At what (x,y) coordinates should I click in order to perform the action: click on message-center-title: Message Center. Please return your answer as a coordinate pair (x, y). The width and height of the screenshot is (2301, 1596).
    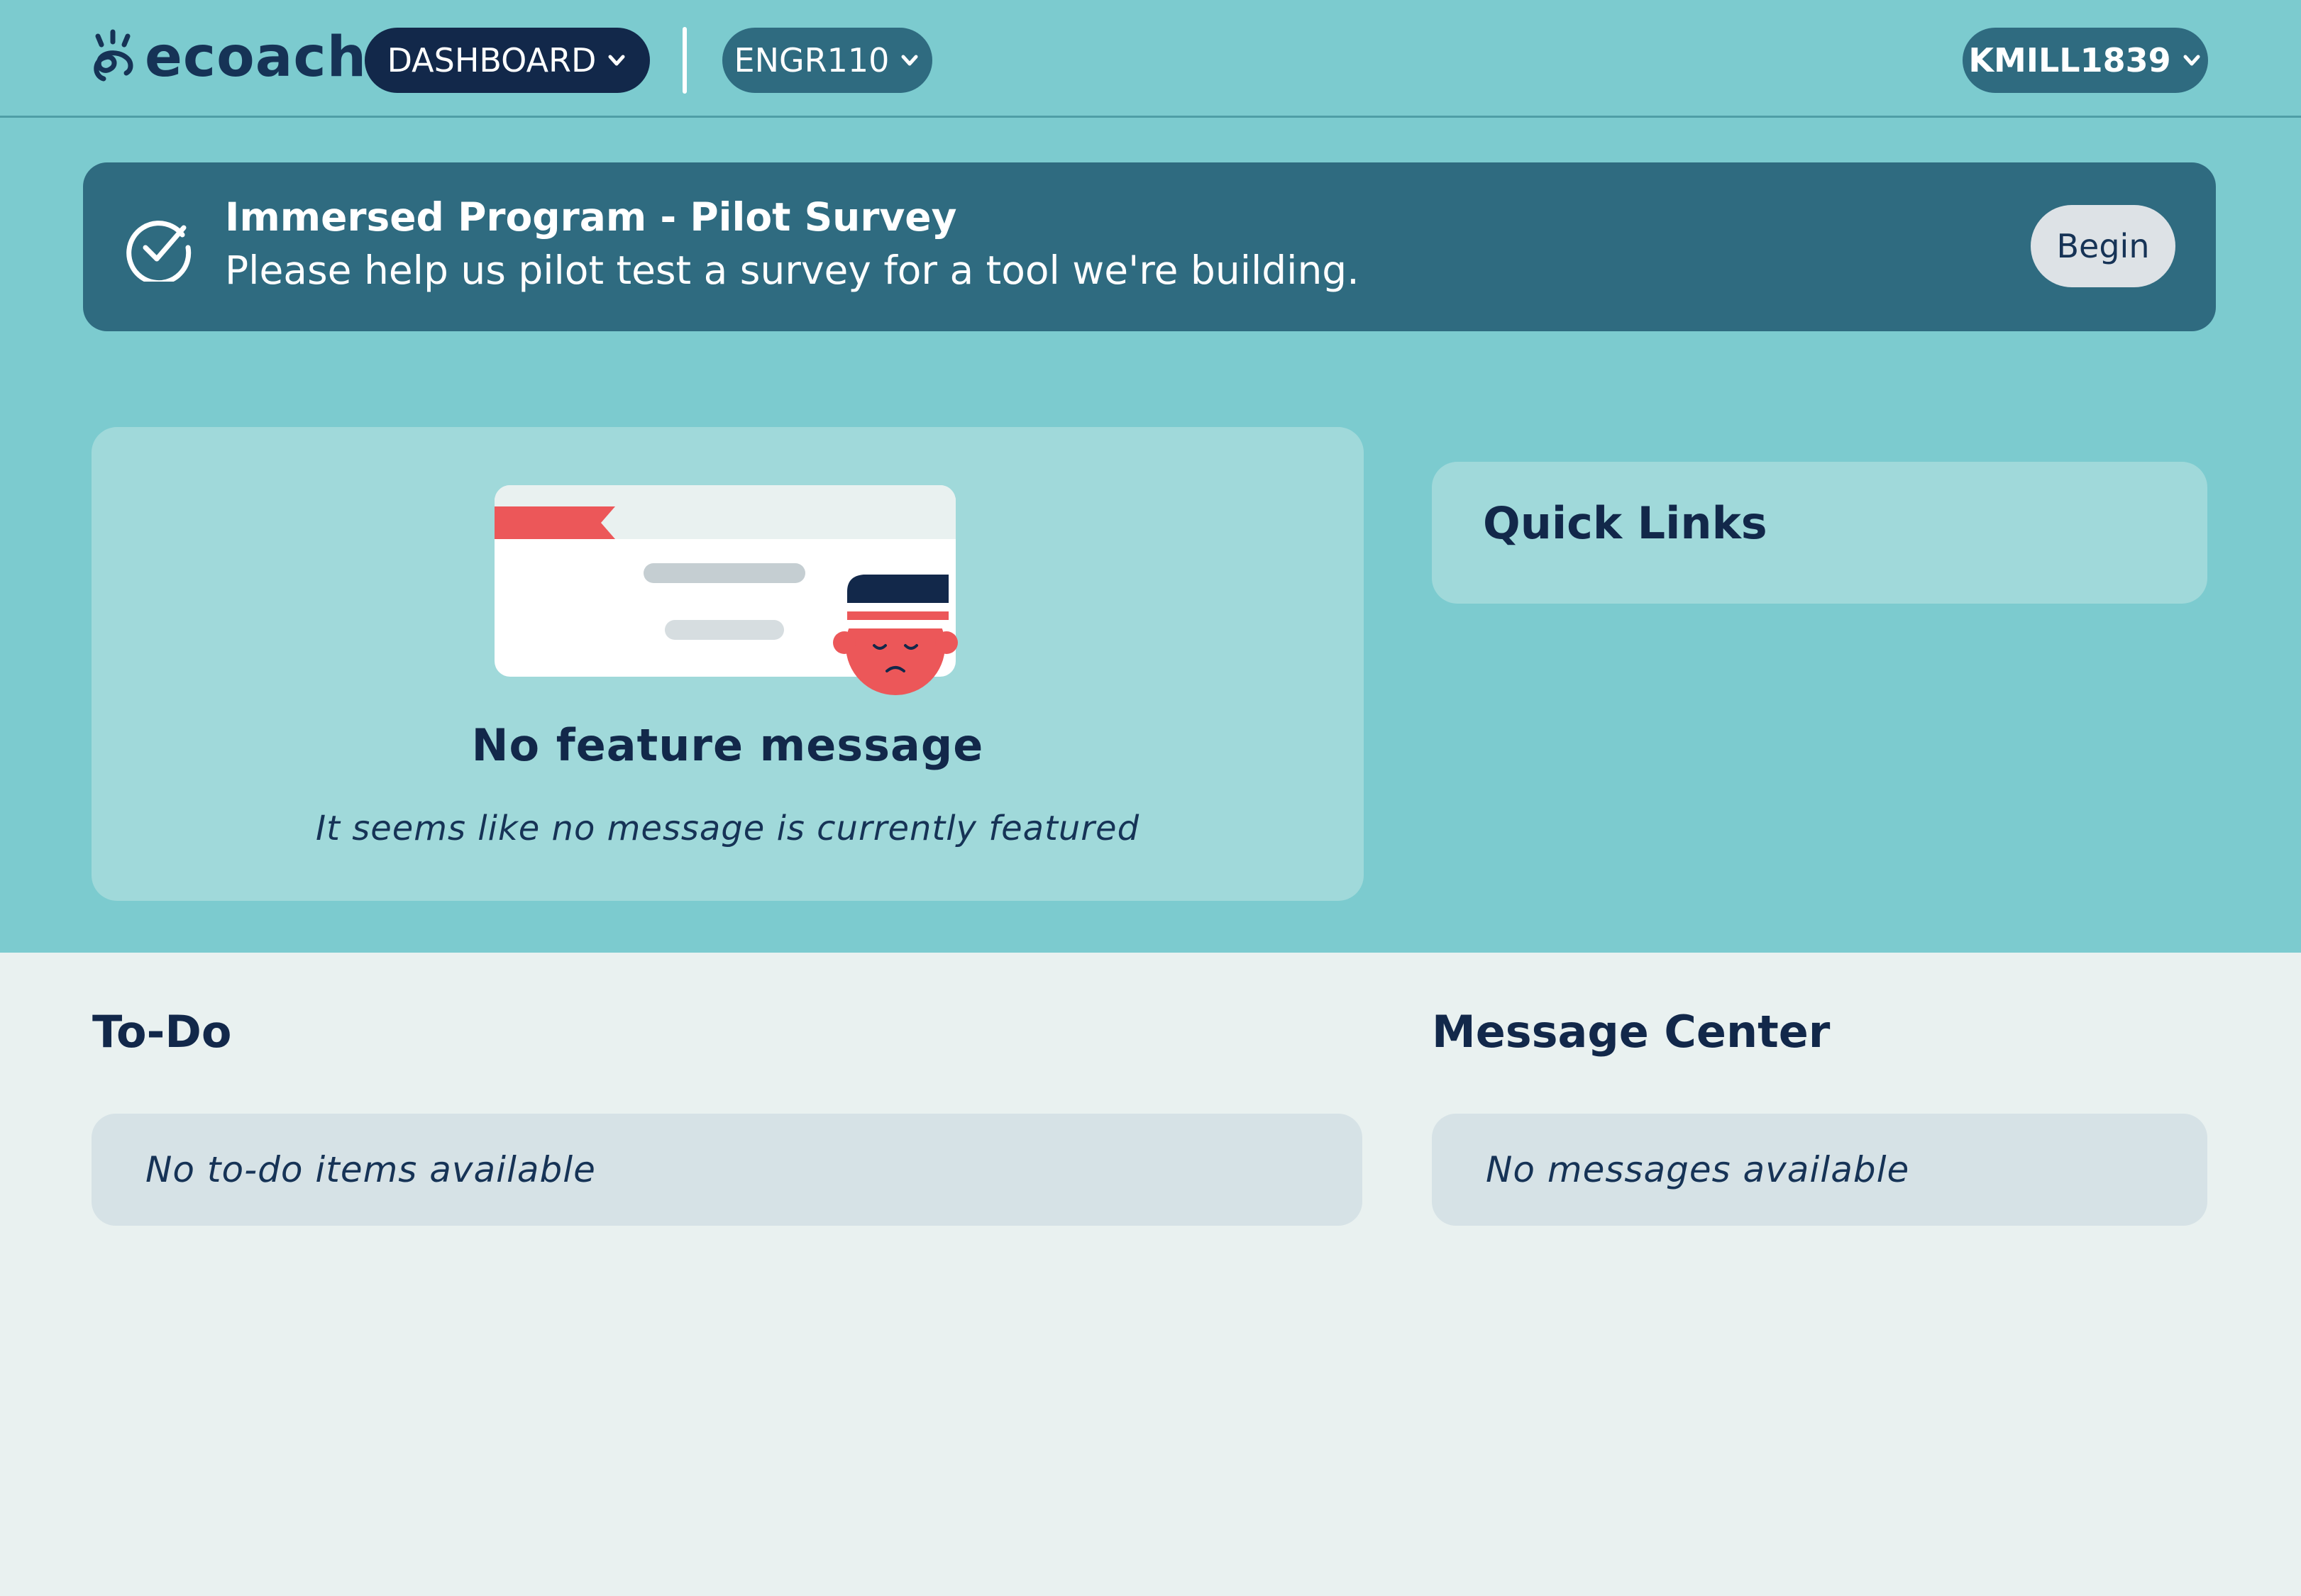
    Looking at the image, I should click on (1631, 1032).